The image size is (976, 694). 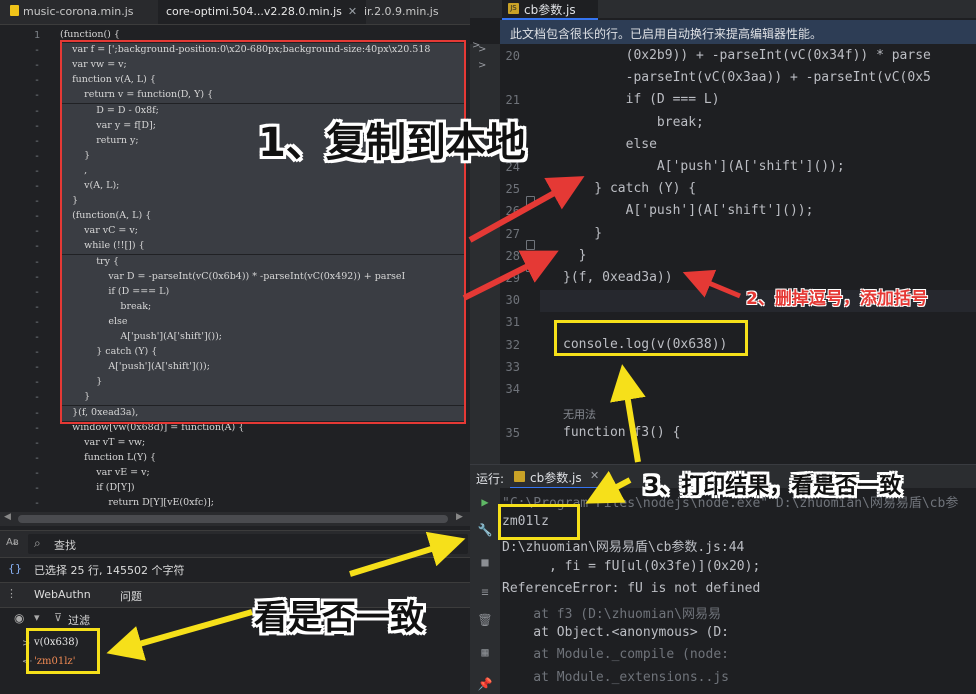 What do you see at coordinates (550, 10) in the screenshot?
I see `tab-cb-params: JS cb参数.js` at bounding box center [550, 10].